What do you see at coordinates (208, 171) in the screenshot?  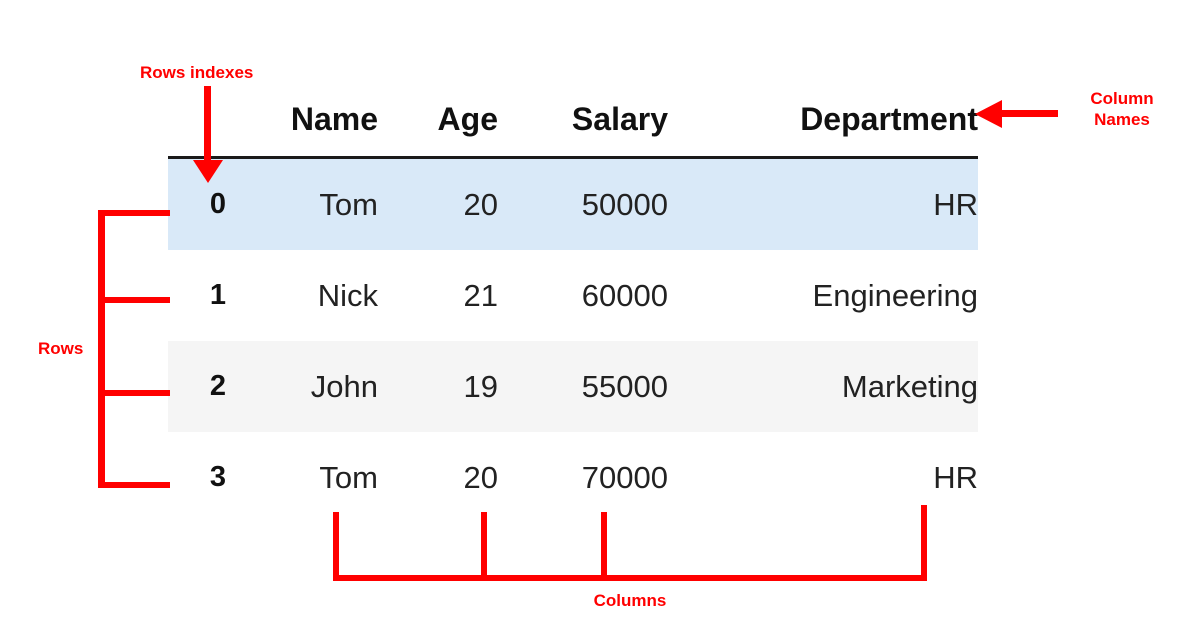 I see `down-arrow-icon` at bounding box center [208, 171].